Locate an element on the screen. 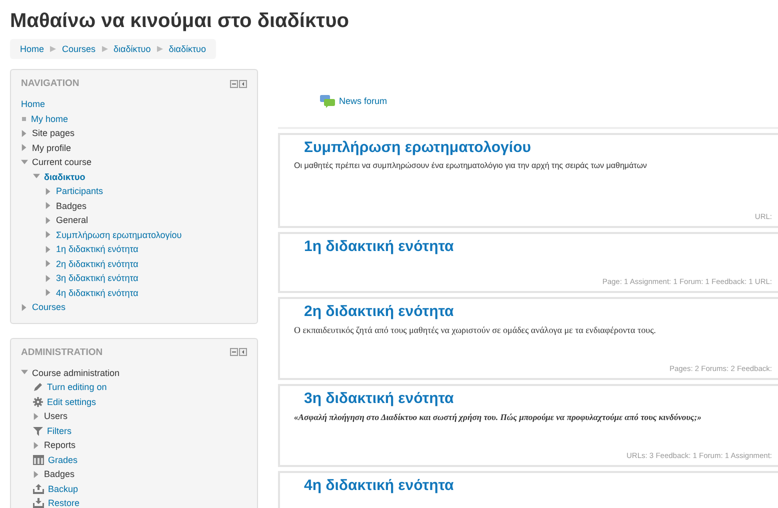  nav-link: 3η διδακτική ενότητα is located at coordinates (97, 278).